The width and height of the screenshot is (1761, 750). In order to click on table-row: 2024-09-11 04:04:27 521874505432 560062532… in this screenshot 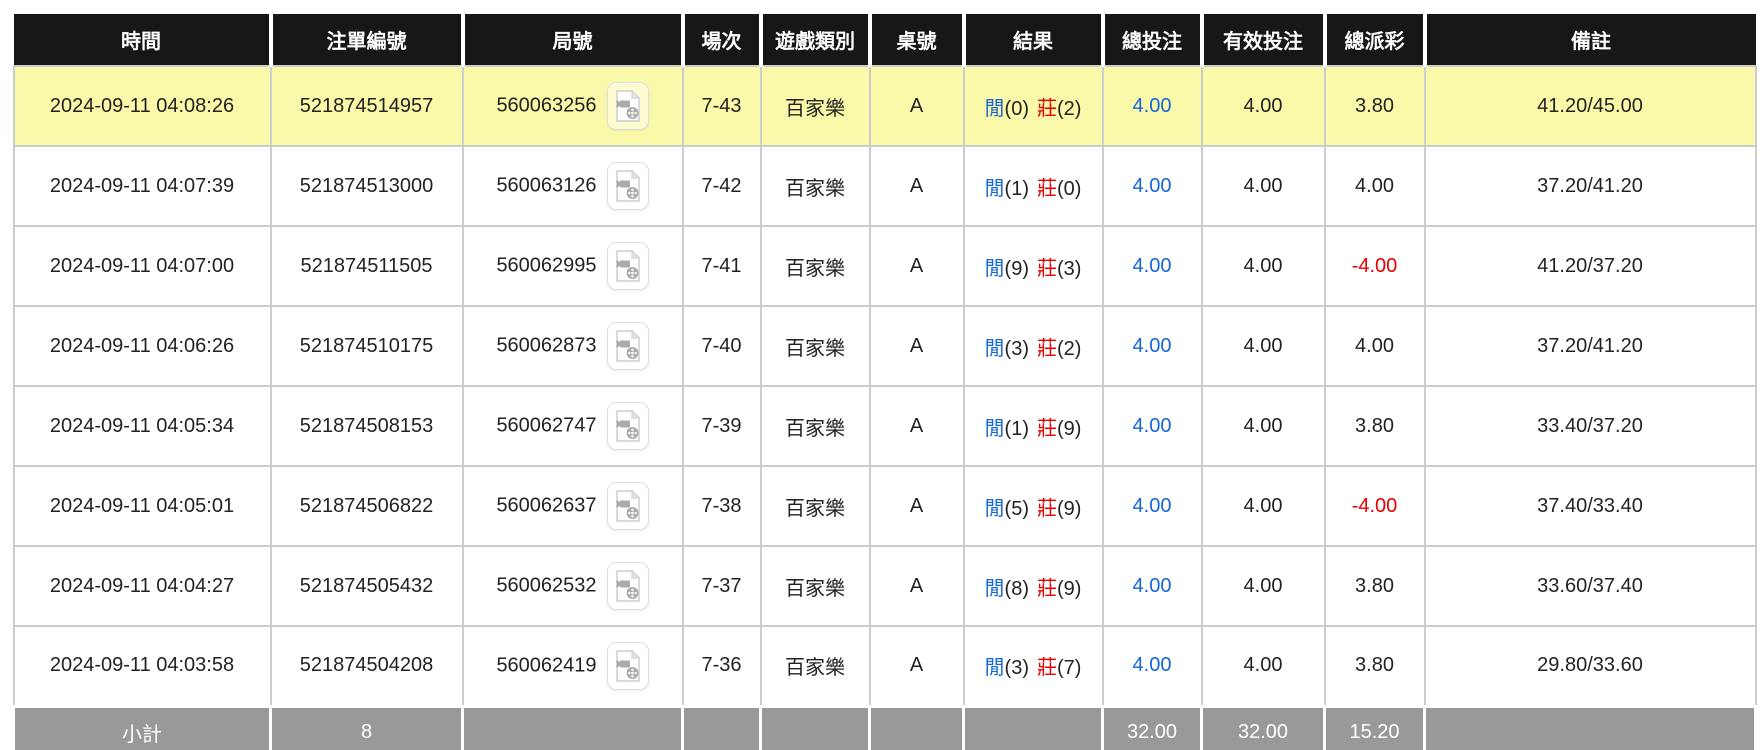, I will do `click(884, 586)`.